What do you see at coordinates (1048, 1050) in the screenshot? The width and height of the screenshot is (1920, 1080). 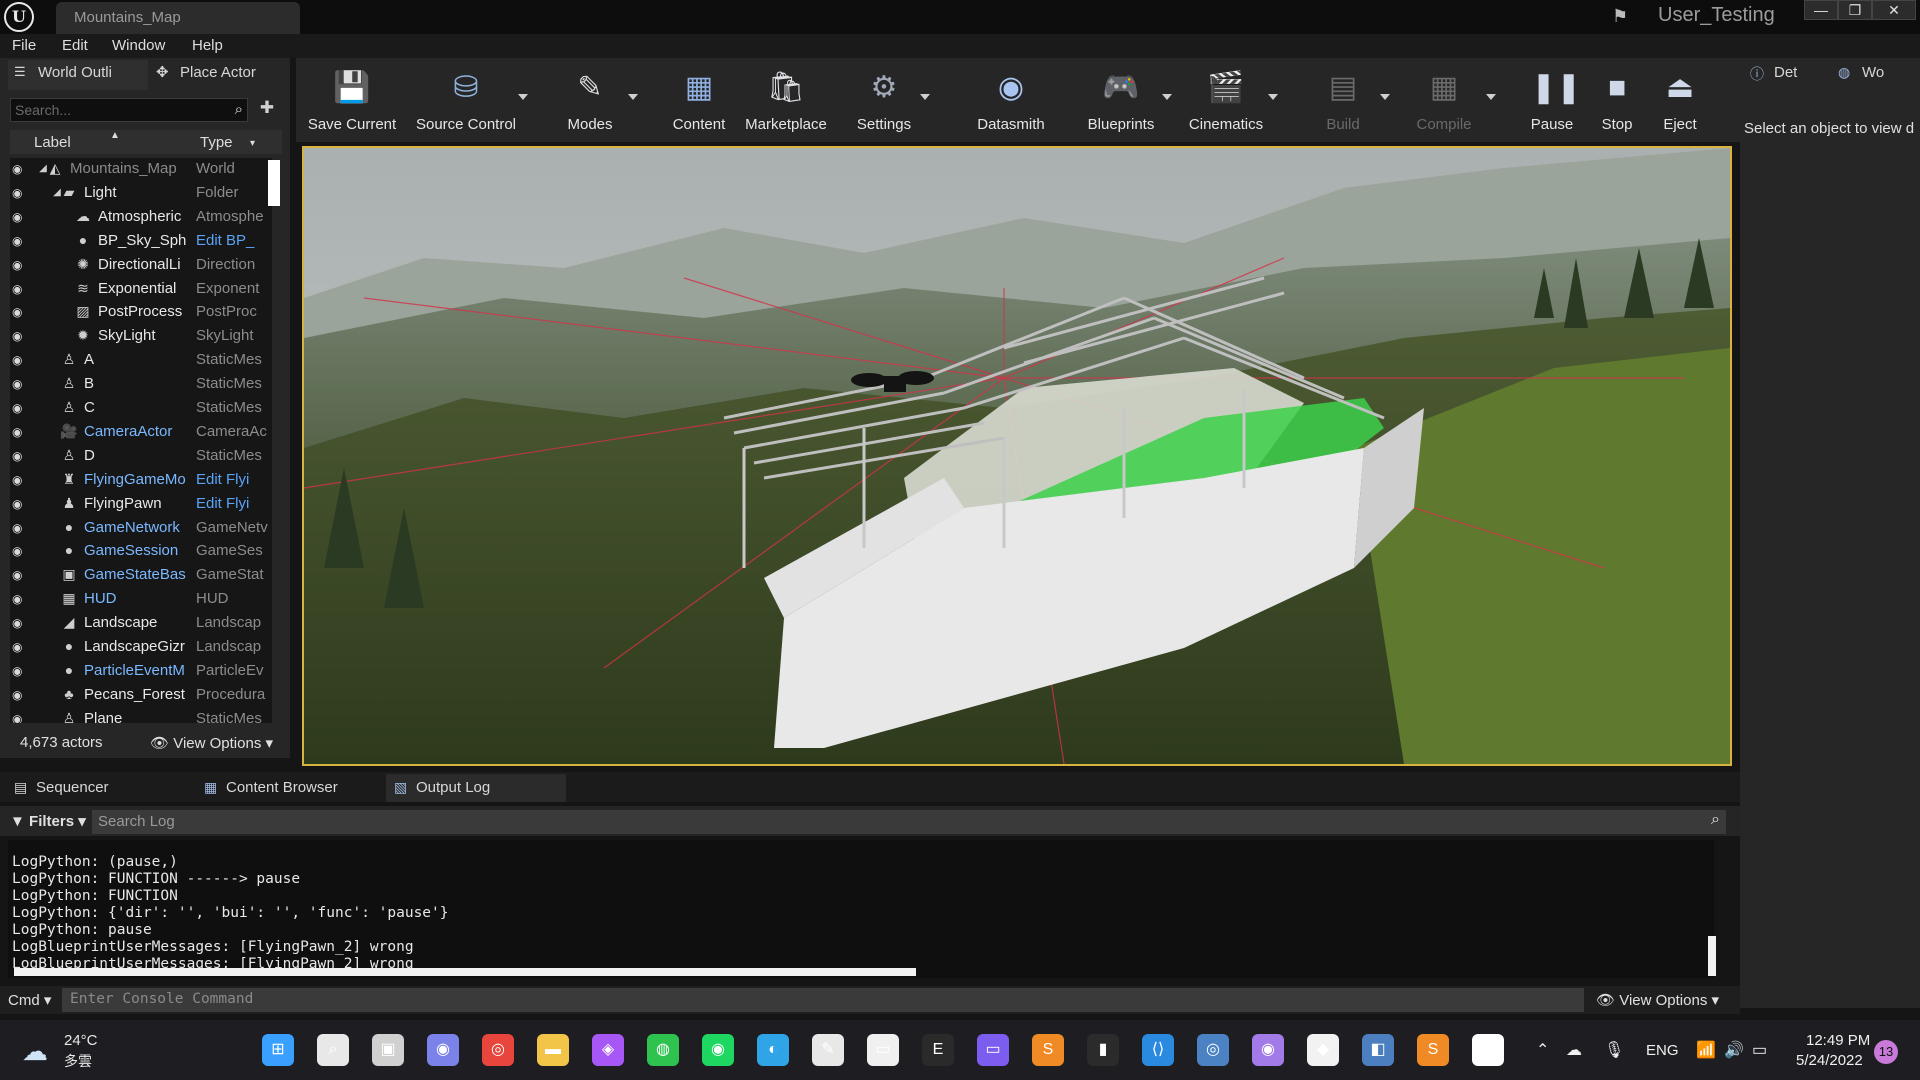 I see `sublime-icon: S` at bounding box center [1048, 1050].